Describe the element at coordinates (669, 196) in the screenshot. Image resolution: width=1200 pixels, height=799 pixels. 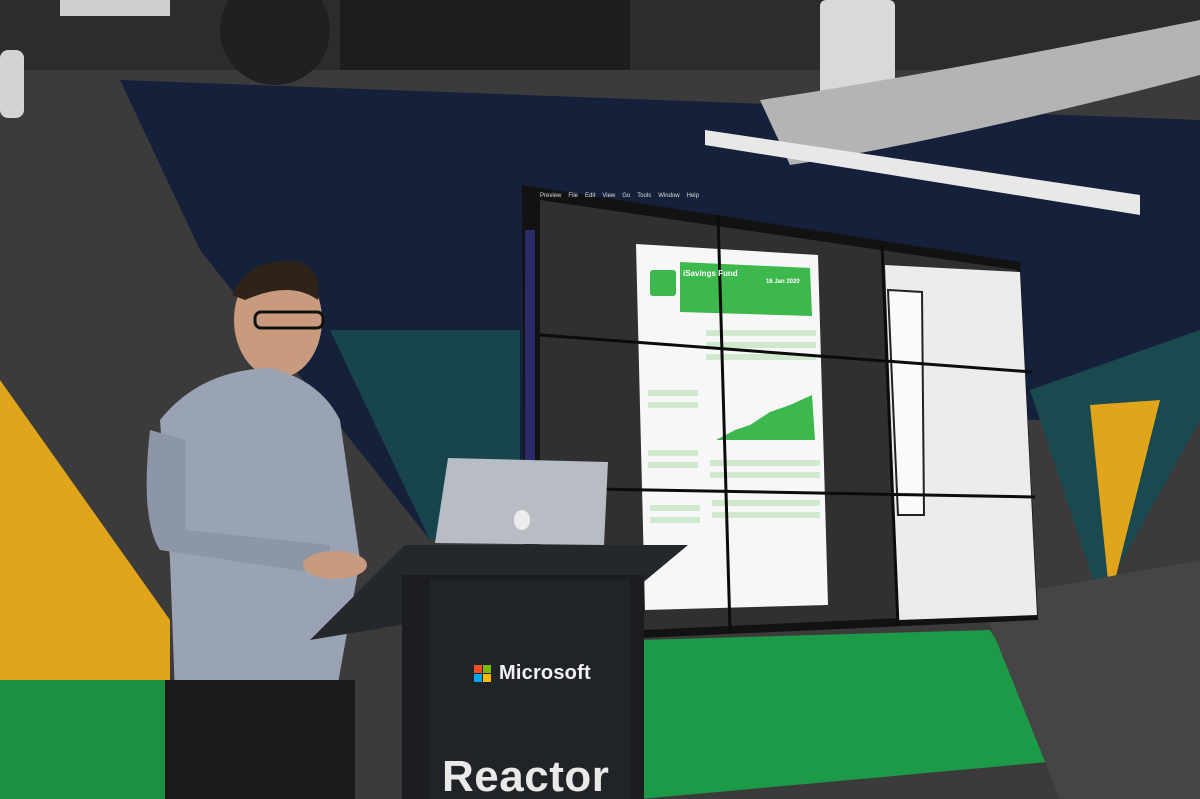
I see `menu-item: Window` at that location.